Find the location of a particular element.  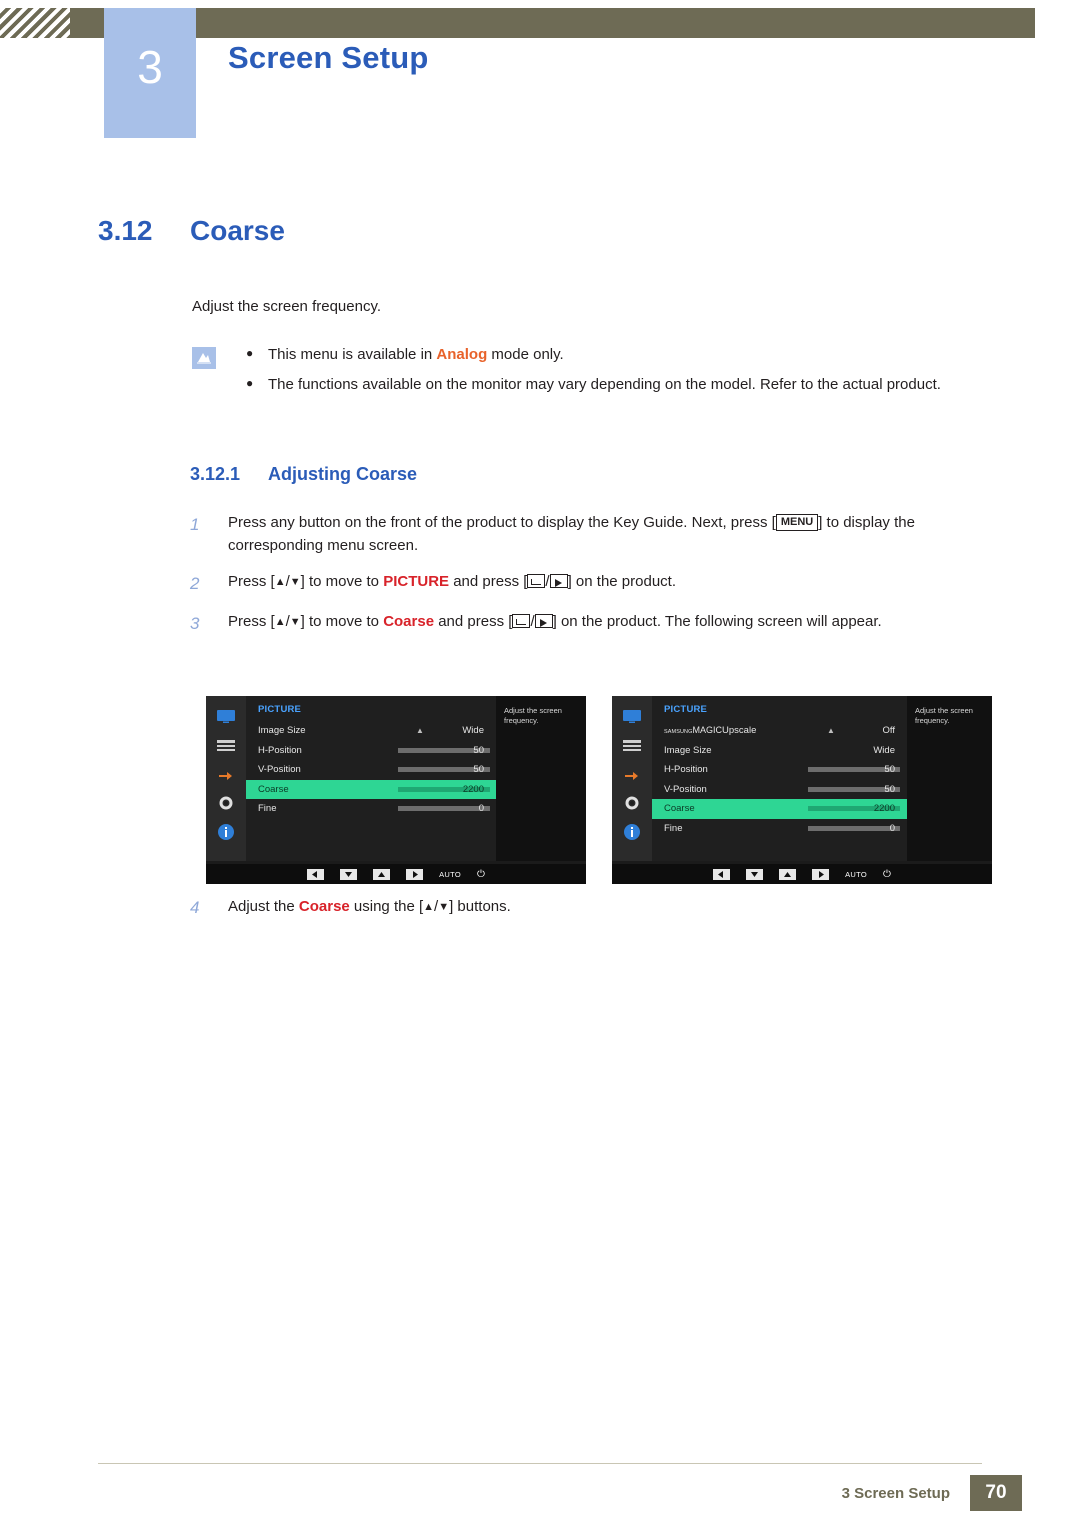

step-target: Coarse is located at coordinates (324, 906).